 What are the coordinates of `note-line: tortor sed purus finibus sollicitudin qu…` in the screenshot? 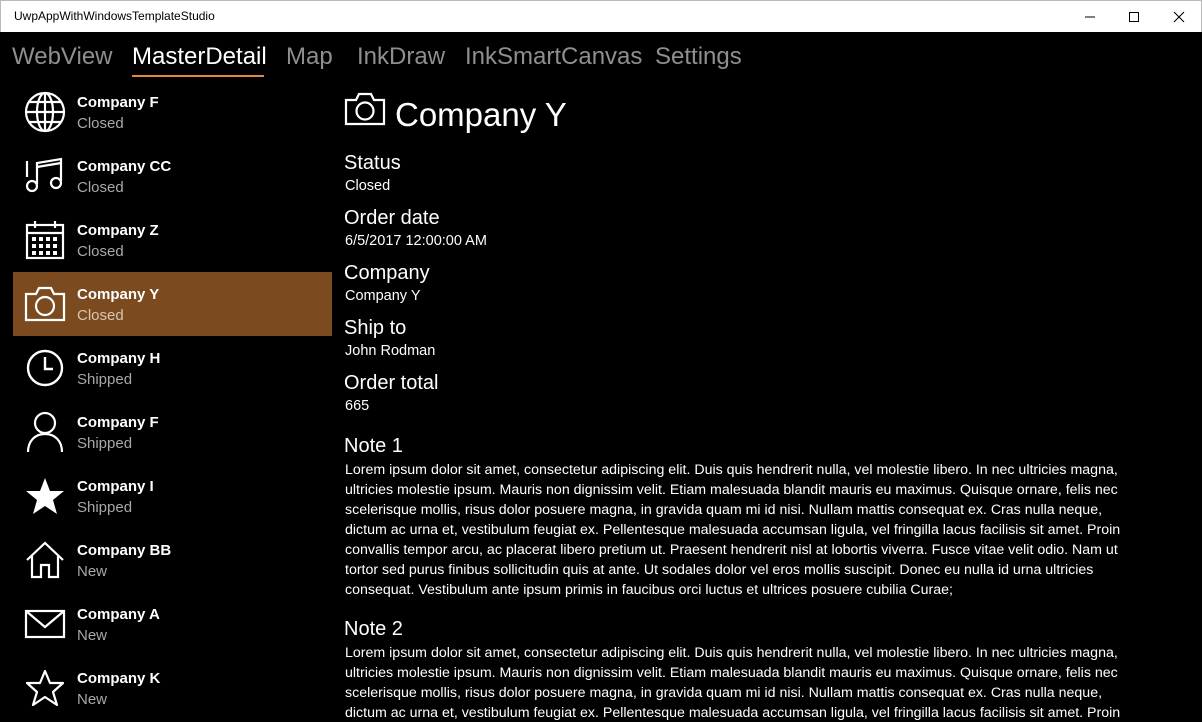 It's located at (719, 570).